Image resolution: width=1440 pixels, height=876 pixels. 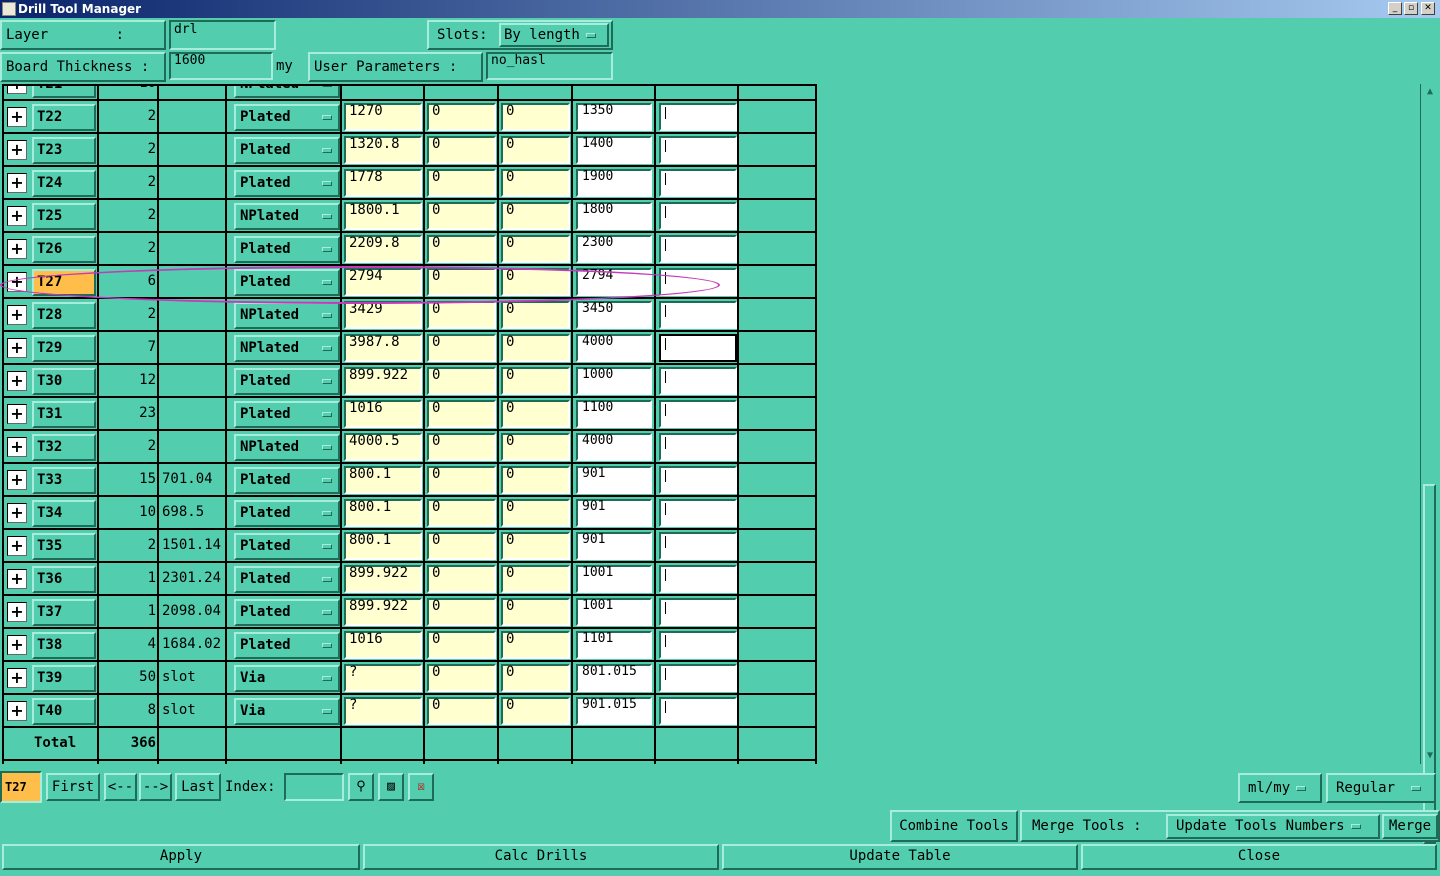 What do you see at coordinates (120, 787) in the screenshot?
I see `previous-button: <--` at bounding box center [120, 787].